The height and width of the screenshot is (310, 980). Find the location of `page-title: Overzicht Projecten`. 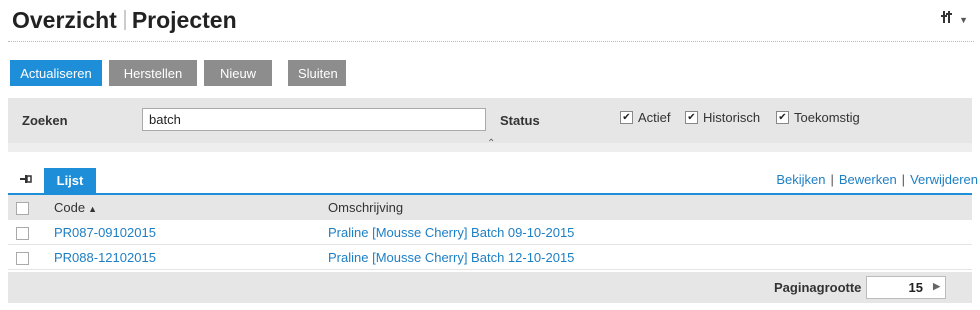

page-title: Overzicht Projecten is located at coordinates (124, 20).